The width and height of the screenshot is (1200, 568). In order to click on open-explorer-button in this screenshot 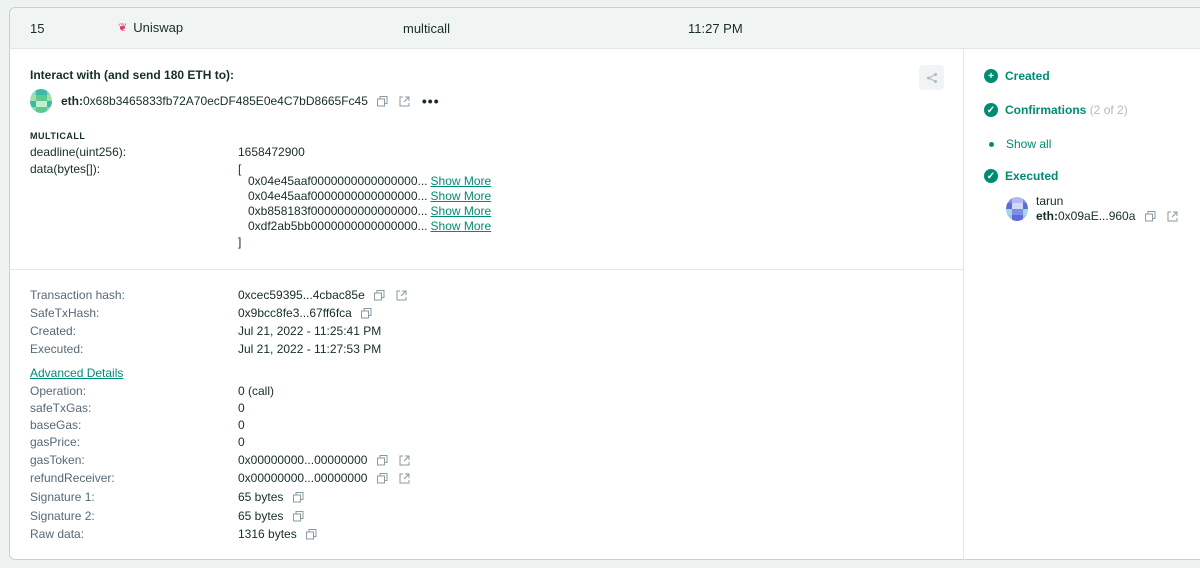, I will do `click(405, 101)`.